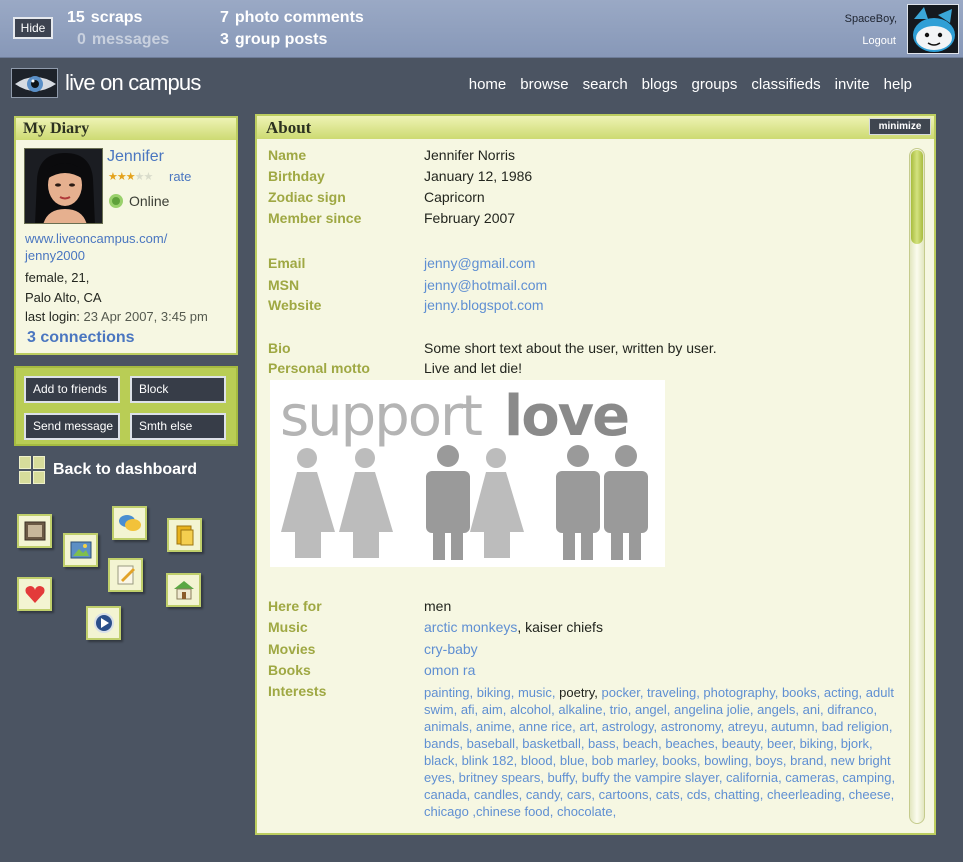 This screenshot has width=963, height=862. Describe the element at coordinates (72, 426) in the screenshot. I see `send-message-button: Send message` at that location.